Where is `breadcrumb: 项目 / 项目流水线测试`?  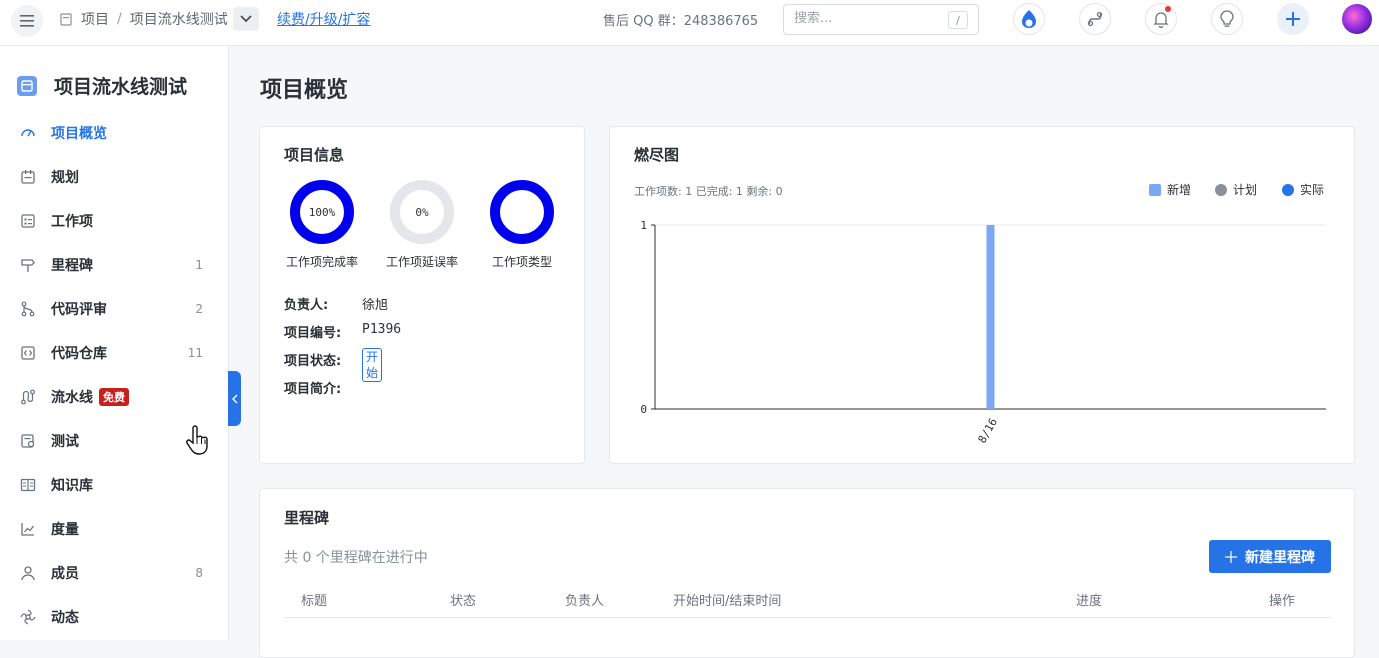 breadcrumb: 项目 / 项目流水线测试 is located at coordinates (144, 19).